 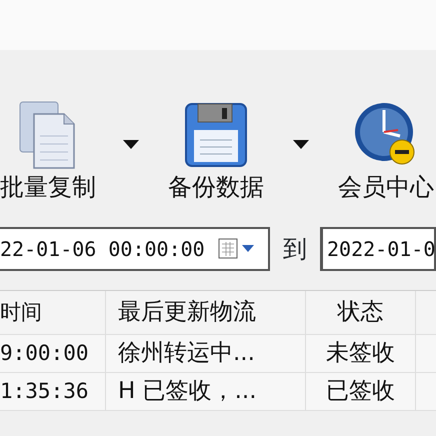 What do you see at coordinates (53, 353) in the screenshot?
I see `table-cell: 9:00:00` at bounding box center [53, 353].